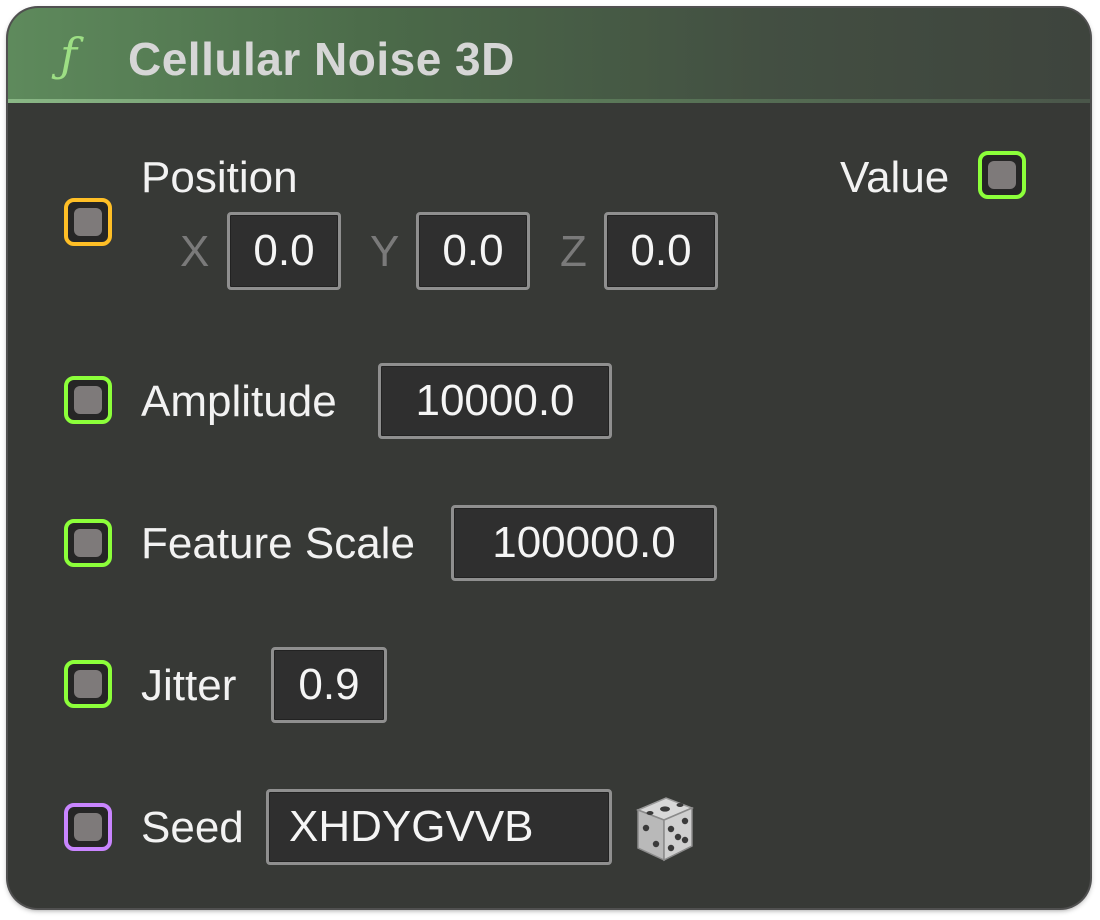  What do you see at coordinates (284, 251) in the screenshot?
I see `position-x-field: 0.0` at bounding box center [284, 251].